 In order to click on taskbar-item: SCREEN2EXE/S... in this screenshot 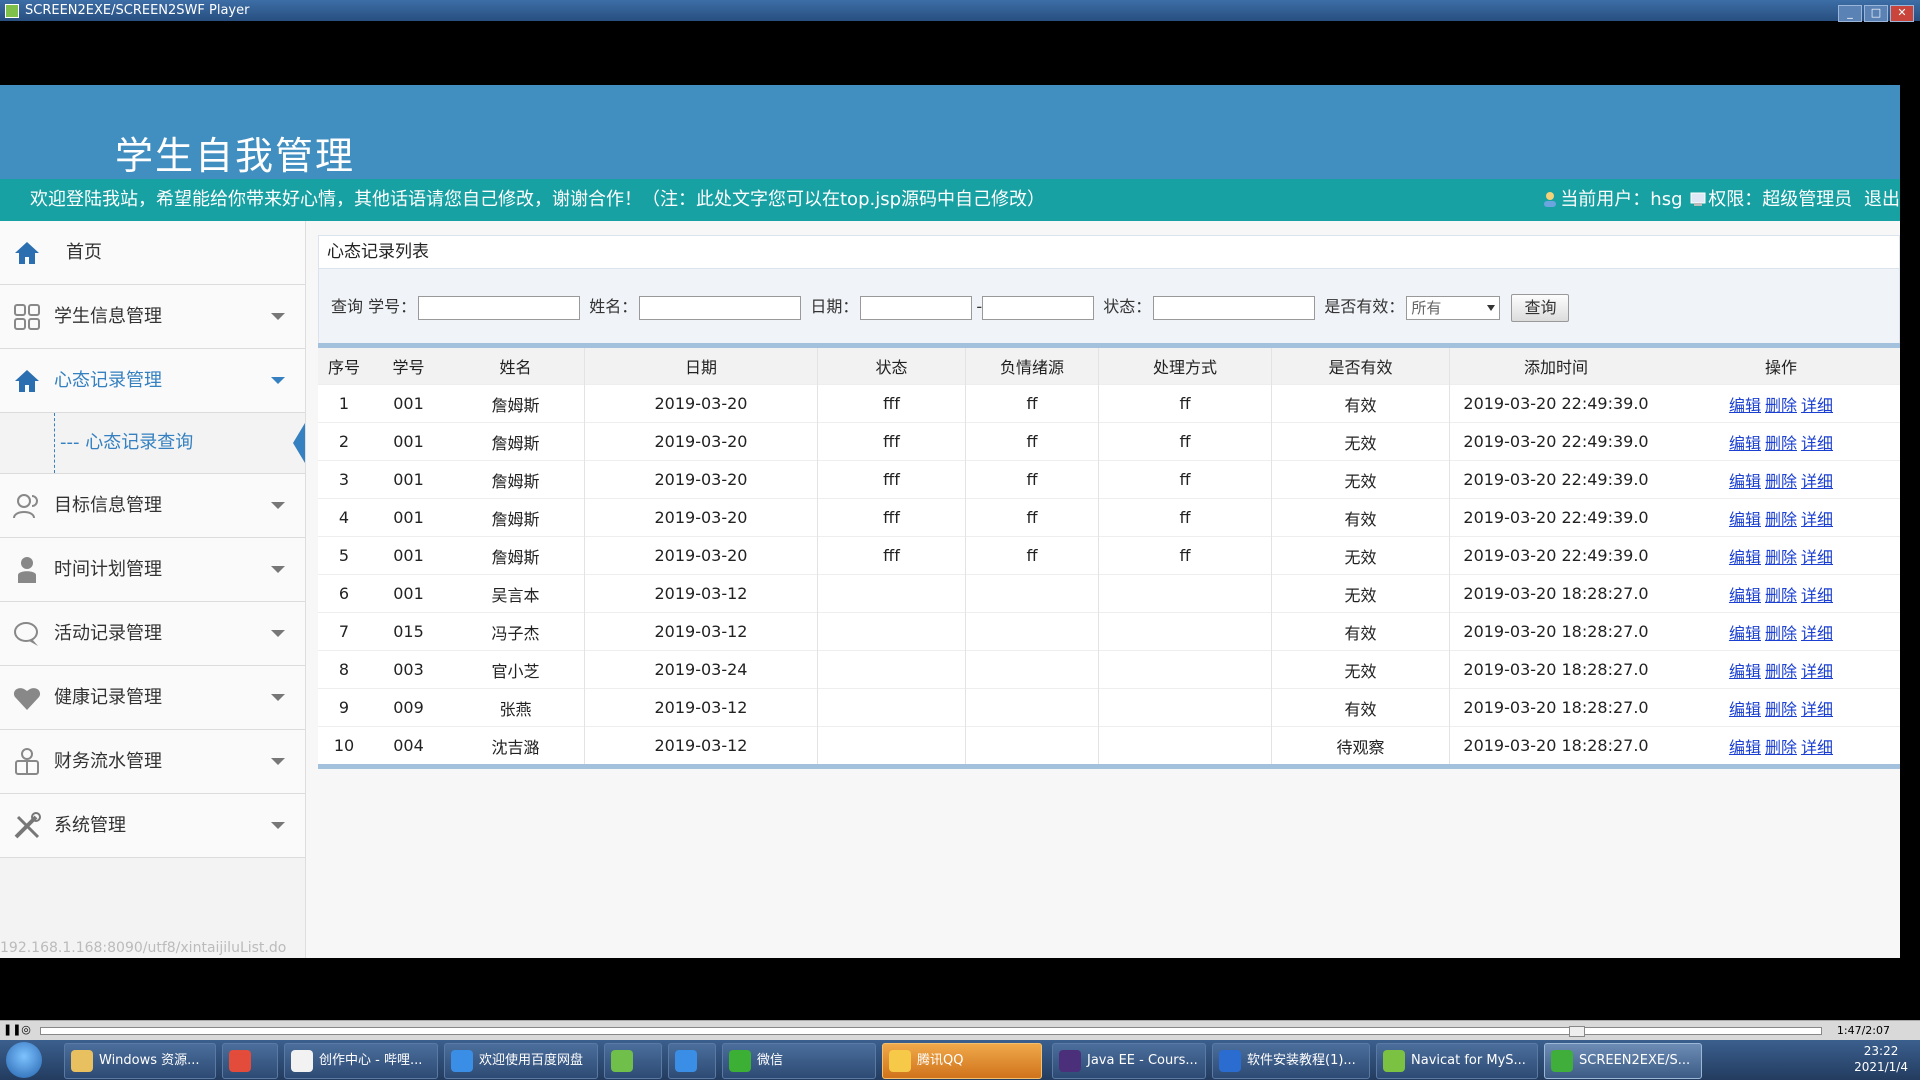, I will do `click(1623, 1061)`.